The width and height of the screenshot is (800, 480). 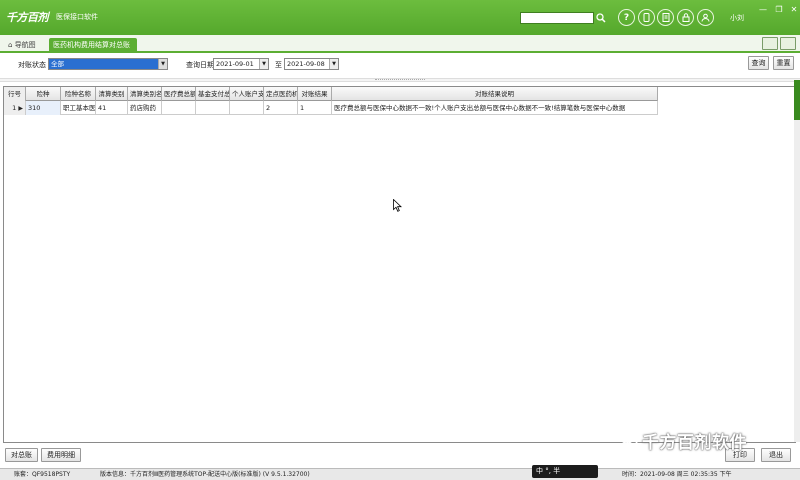 I want to click on search-icon, so click(x=600, y=18).